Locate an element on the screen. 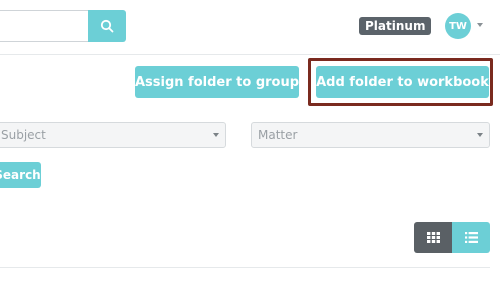  search-icon is located at coordinates (107, 26).